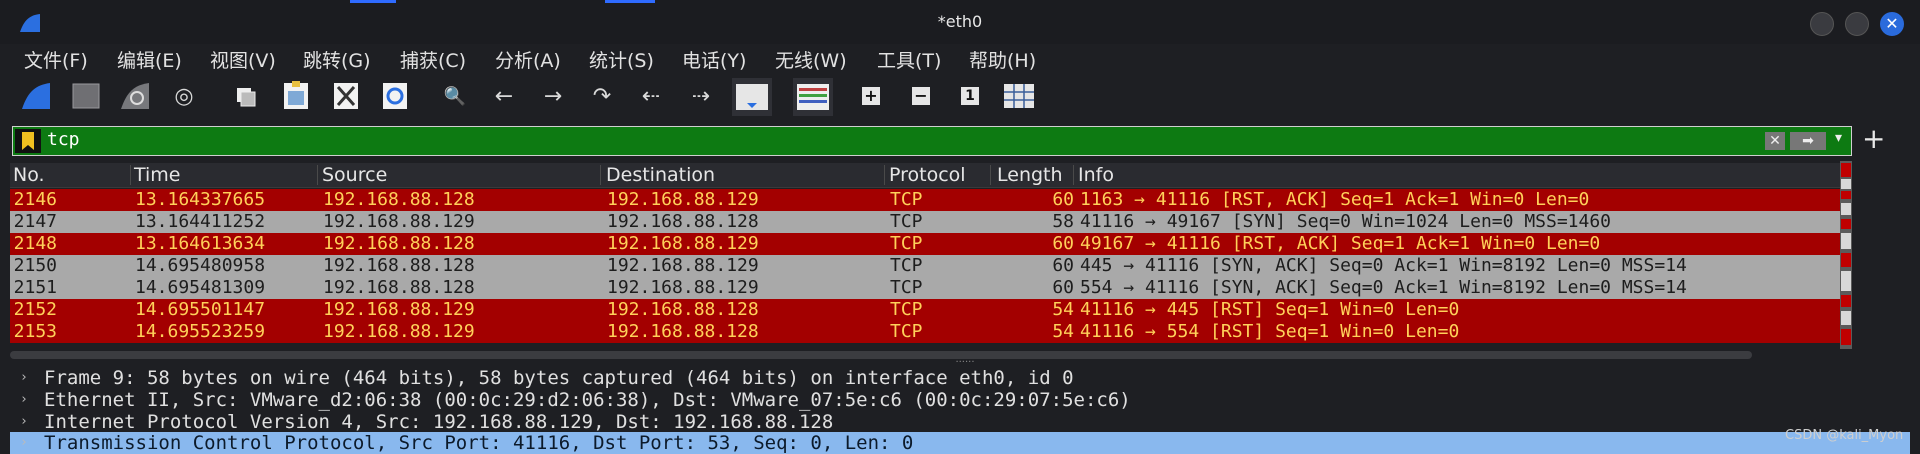  Describe the element at coordinates (932, 141) in the screenshot. I see `display-filter-bar: tcp ✕ ➡ ▾` at that location.